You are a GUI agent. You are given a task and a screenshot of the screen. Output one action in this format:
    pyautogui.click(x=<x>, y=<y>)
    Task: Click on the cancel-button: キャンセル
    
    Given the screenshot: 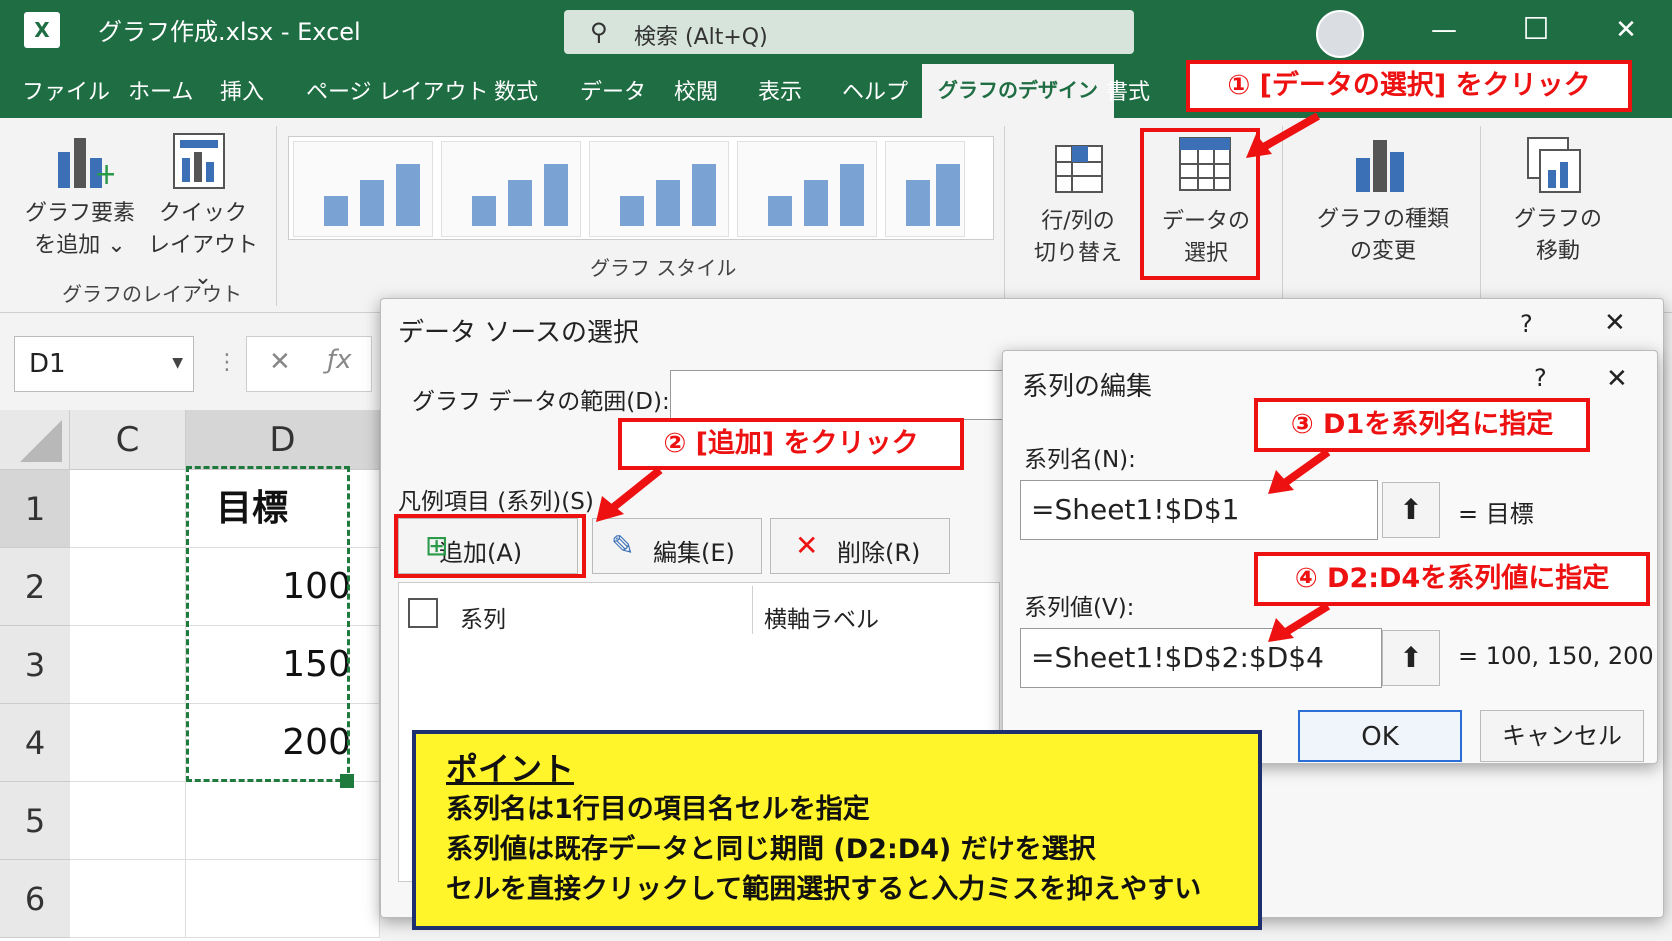 What is the action you would take?
    pyautogui.click(x=1562, y=736)
    